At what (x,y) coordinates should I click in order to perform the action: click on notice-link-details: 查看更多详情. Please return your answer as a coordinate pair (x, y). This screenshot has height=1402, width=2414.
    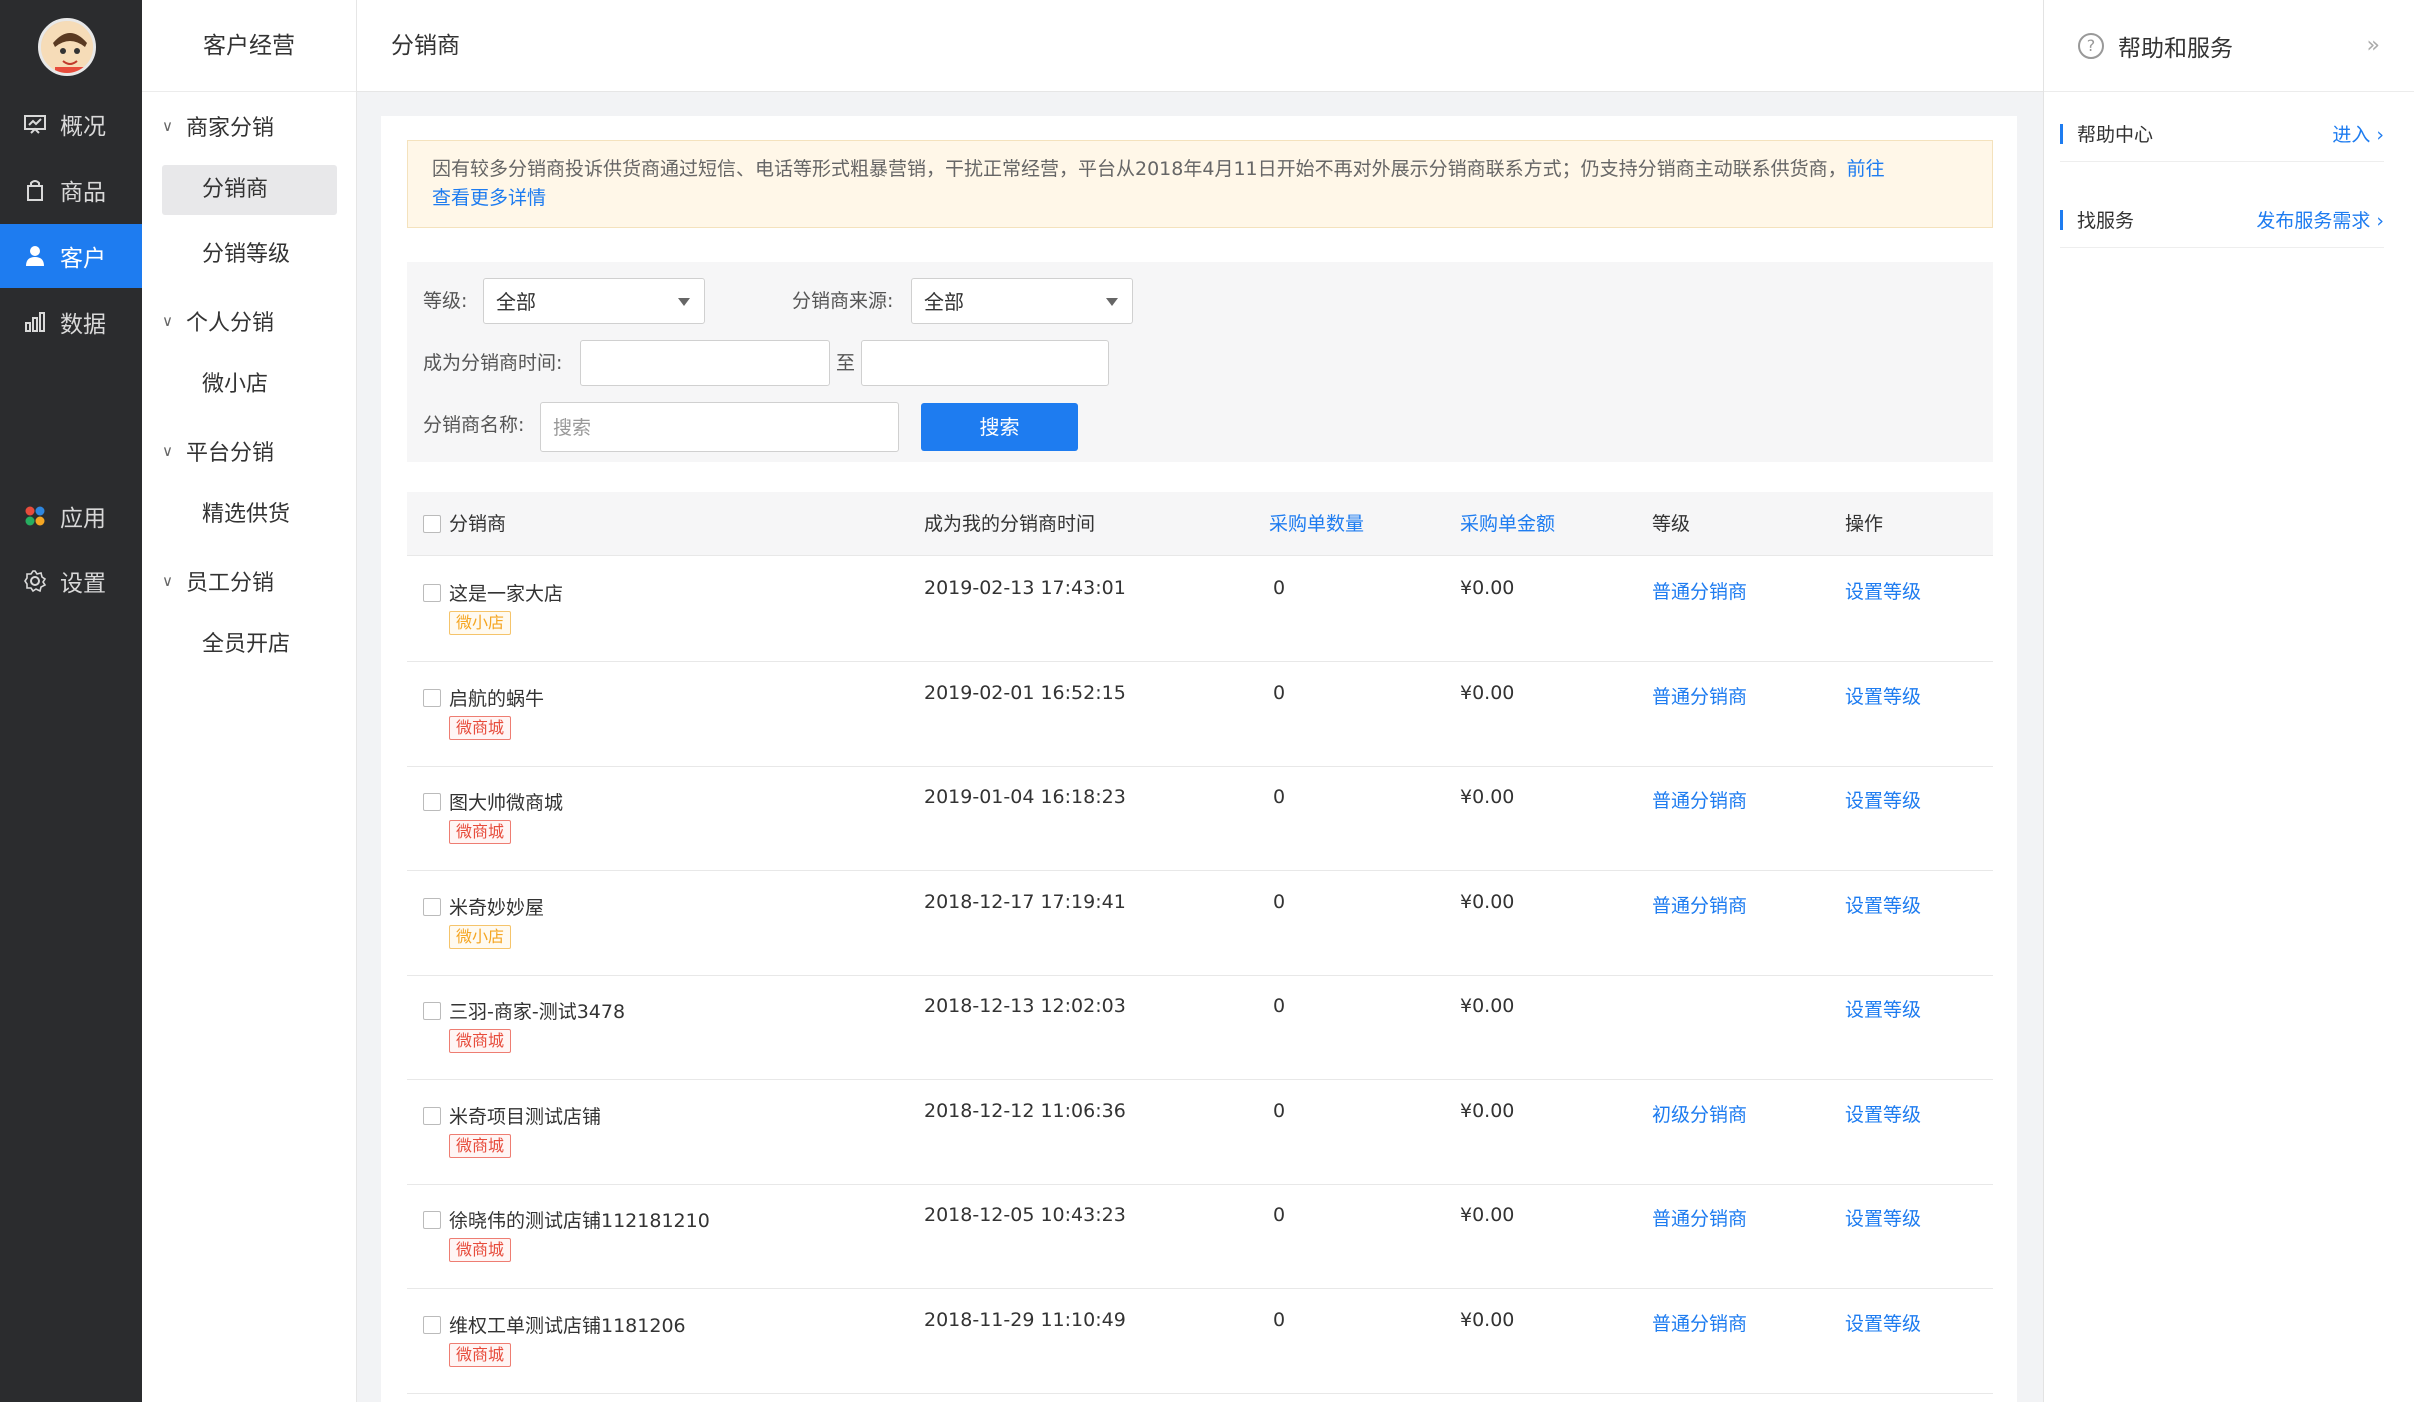
    Looking at the image, I should click on (489, 198).